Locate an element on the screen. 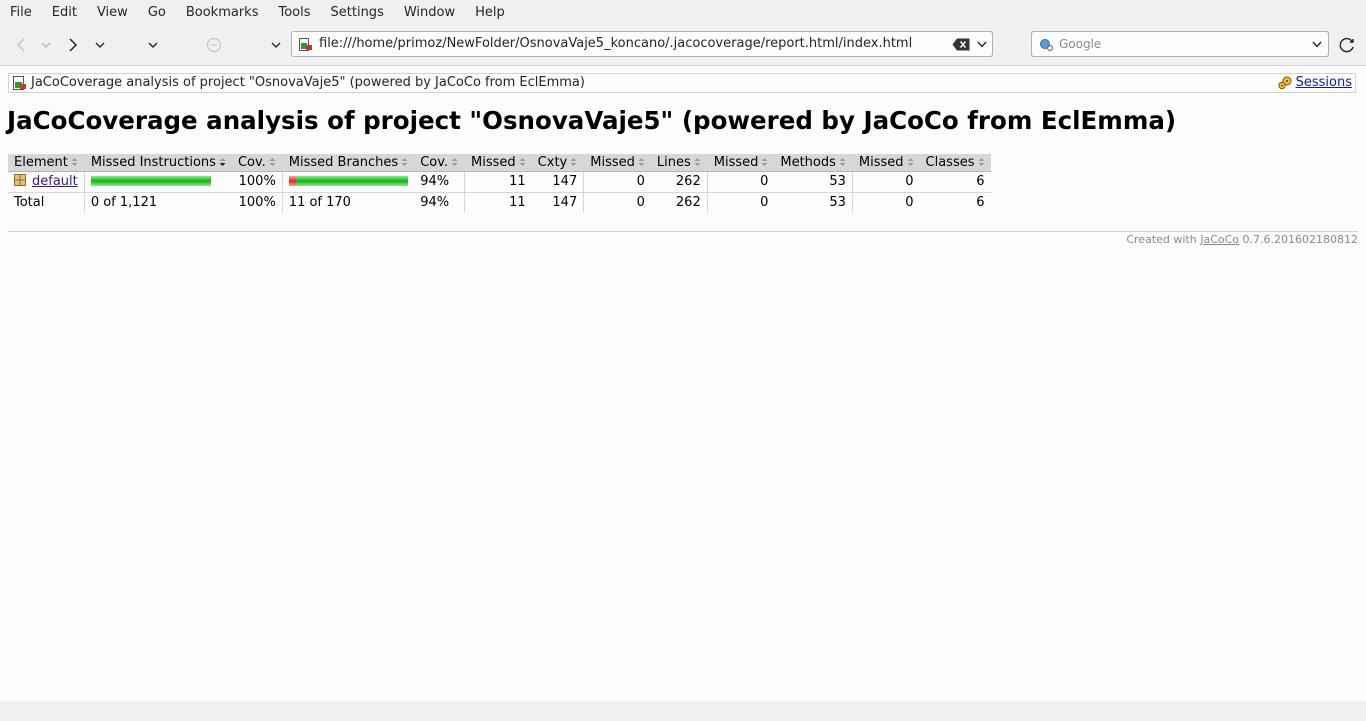 The width and height of the screenshot is (1366, 721). sessions-label: Sessions is located at coordinates (1324, 83).